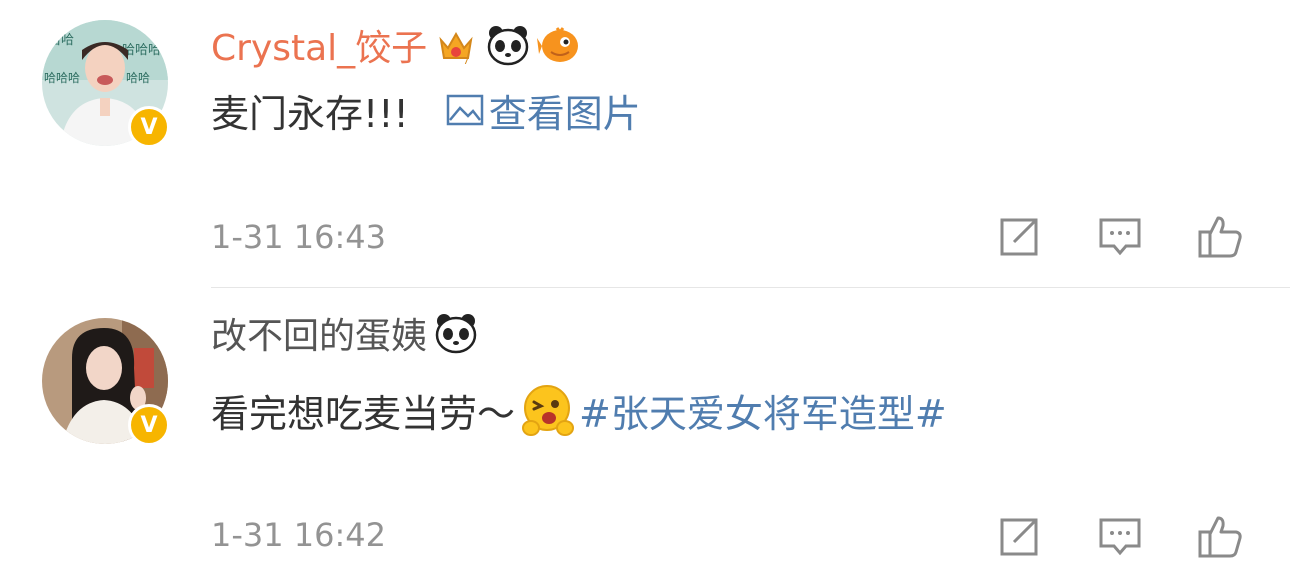 This screenshot has width=1290, height=579. Describe the element at coordinates (299, 237) in the screenshot. I see `comment-time: 1-31 16:43` at that location.